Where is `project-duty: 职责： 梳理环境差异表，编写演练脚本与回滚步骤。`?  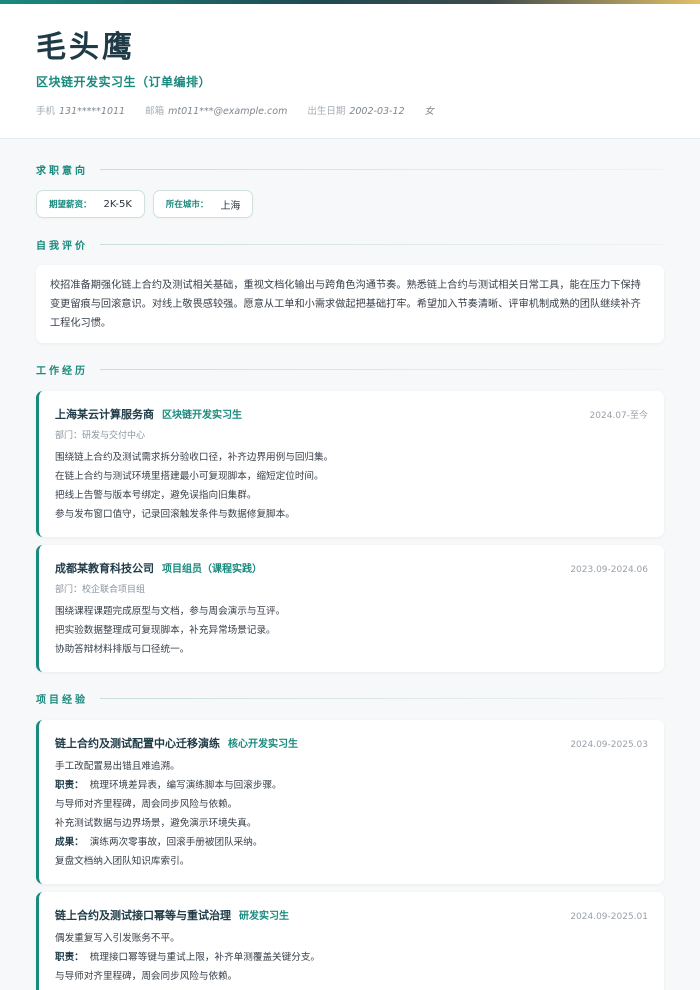 project-duty: 职责： 梳理环境差异表，编写演练脚本与回滚步骤。 is located at coordinates (351, 785).